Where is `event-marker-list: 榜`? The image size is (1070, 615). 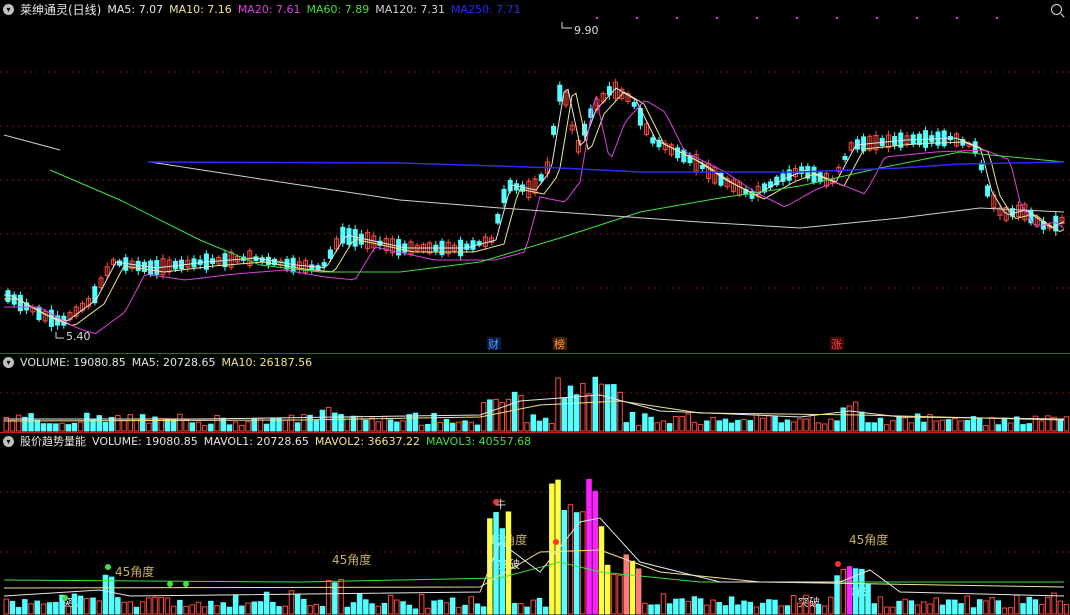 event-marker-list: 榜 is located at coordinates (559, 344).